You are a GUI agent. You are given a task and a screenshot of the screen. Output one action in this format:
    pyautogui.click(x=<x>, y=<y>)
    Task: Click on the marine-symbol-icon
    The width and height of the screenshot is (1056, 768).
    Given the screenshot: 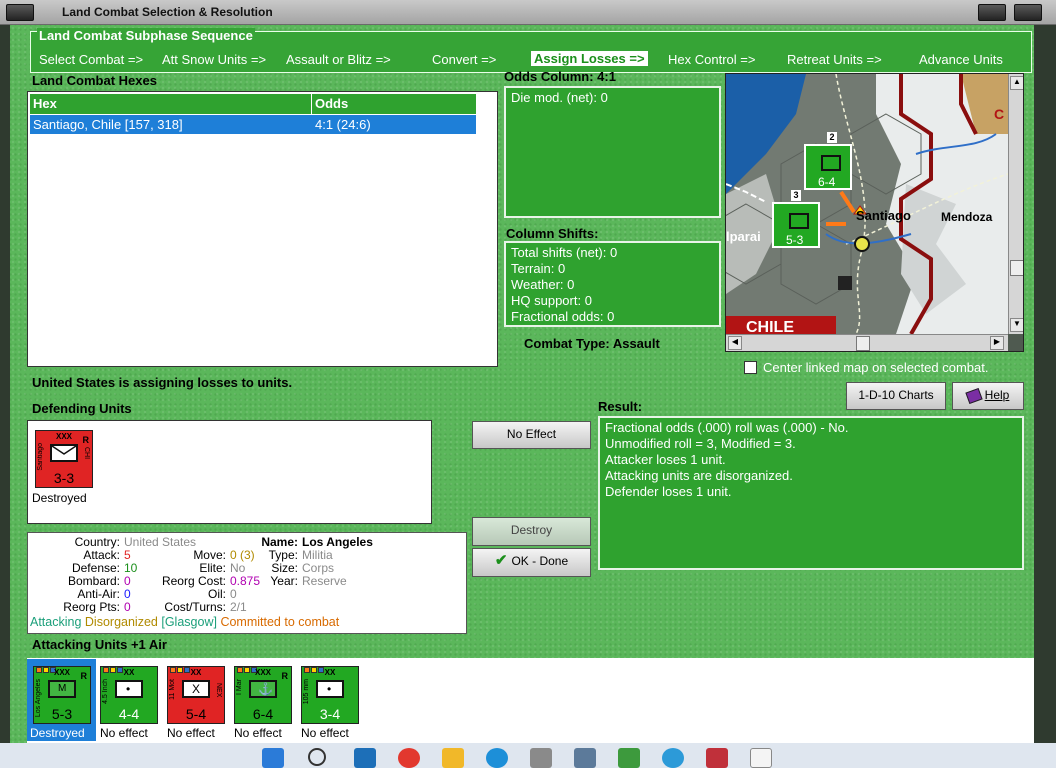 What is the action you would take?
    pyautogui.click(x=831, y=163)
    